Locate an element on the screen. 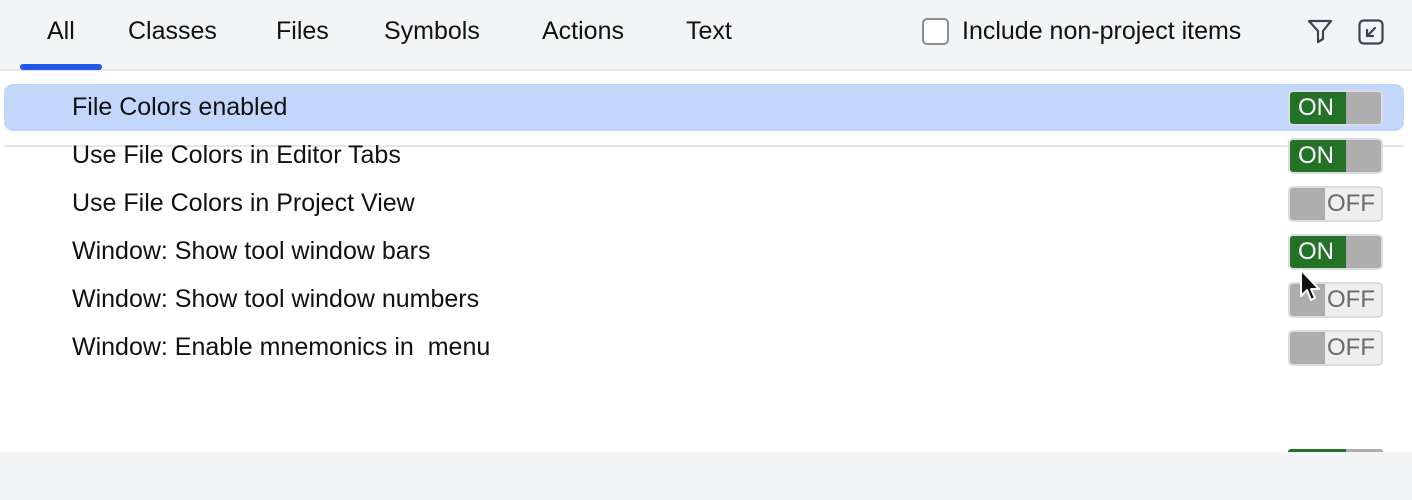  tab-actions: Actions is located at coordinates (583, 35).